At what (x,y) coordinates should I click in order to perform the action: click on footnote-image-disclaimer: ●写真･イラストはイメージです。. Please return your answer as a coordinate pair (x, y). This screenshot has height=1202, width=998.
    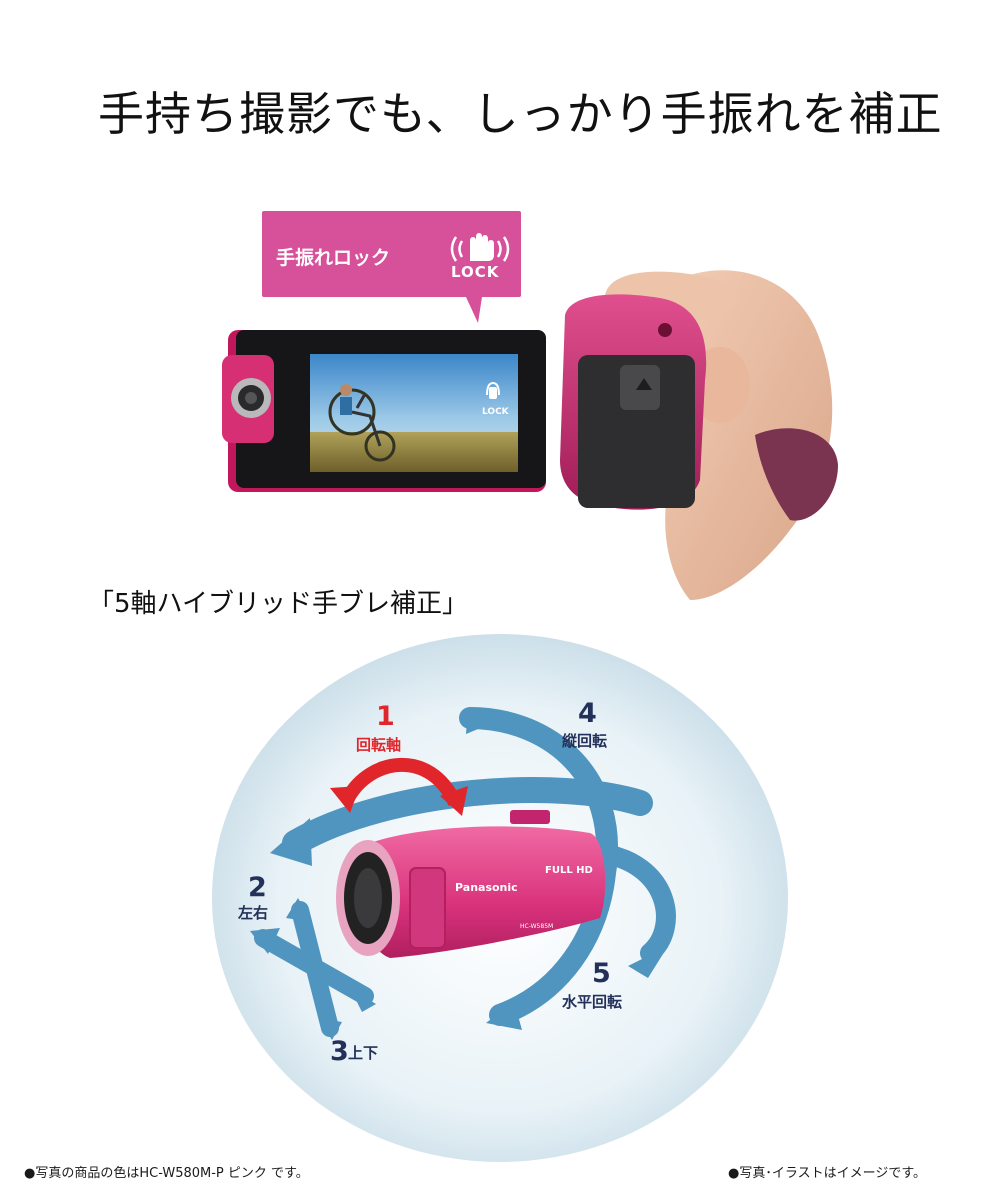
    Looking at the image, I should click on (827, 1173).